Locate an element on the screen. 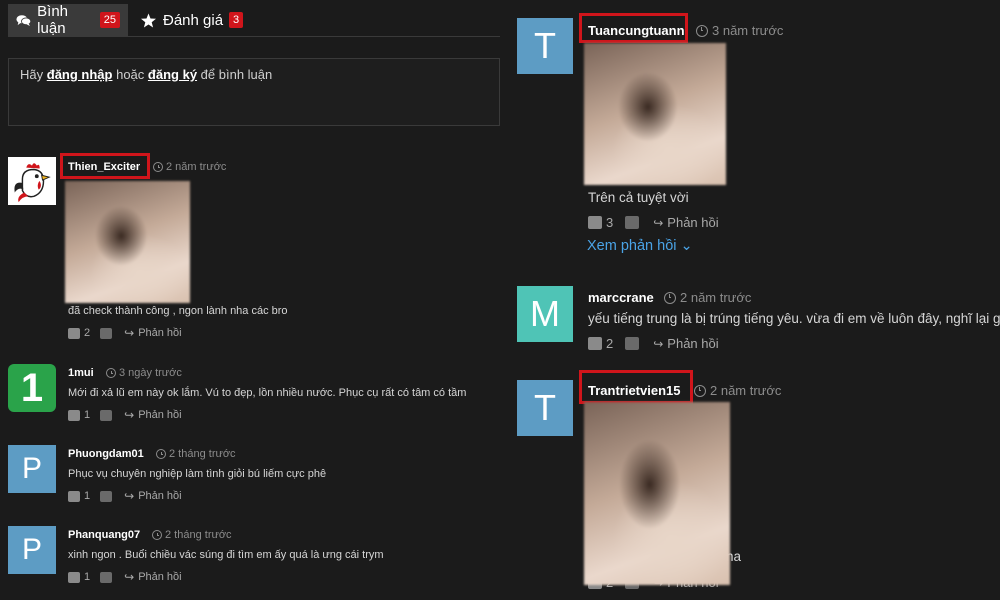  comment-username: Phanquang07 is located at coordinates (104, 535).